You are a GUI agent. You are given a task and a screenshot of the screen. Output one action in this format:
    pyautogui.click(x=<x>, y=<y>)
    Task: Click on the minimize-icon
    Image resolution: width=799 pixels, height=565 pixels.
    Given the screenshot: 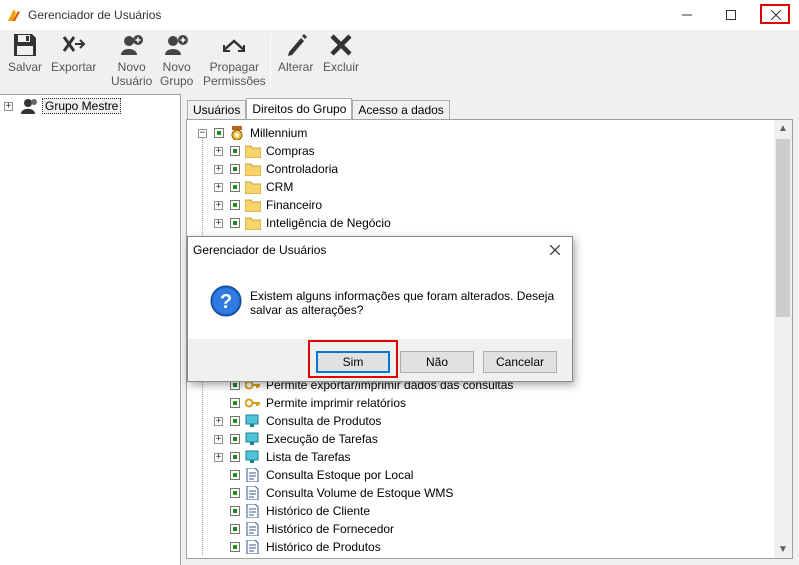 What is the action you would take?
    pyautogui.click(x=686, y=15)
    